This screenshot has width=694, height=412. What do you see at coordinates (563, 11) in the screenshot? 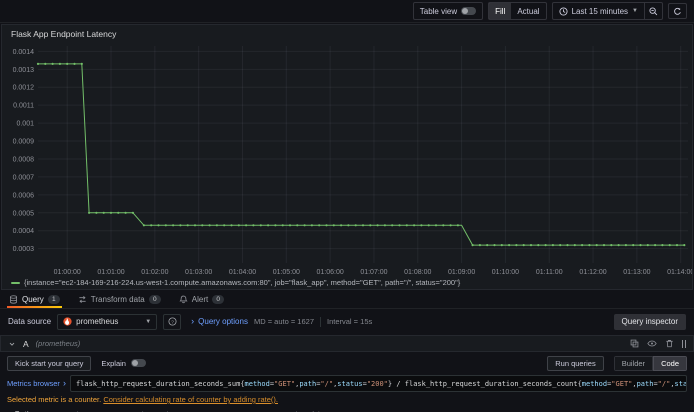
I see `clock-icon` at bounding box center [563, 11].